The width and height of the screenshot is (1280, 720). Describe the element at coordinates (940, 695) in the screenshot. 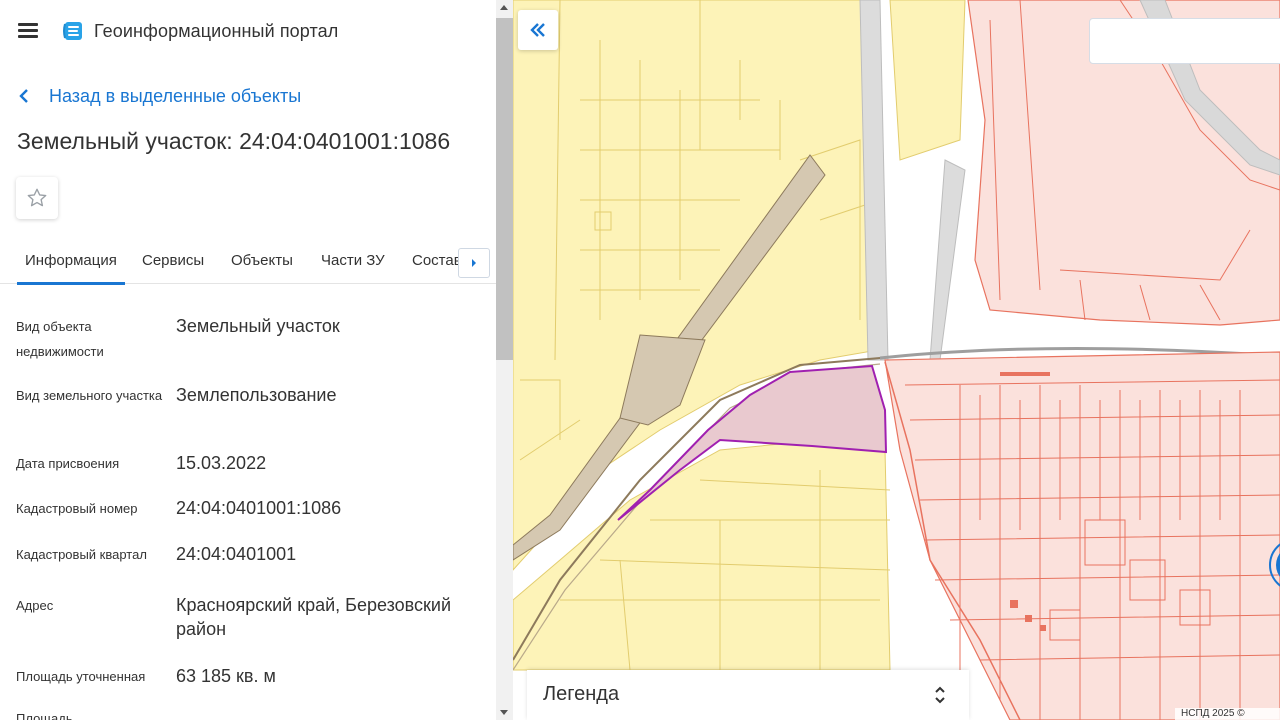

I see `expand-collapse-icon` at that location.